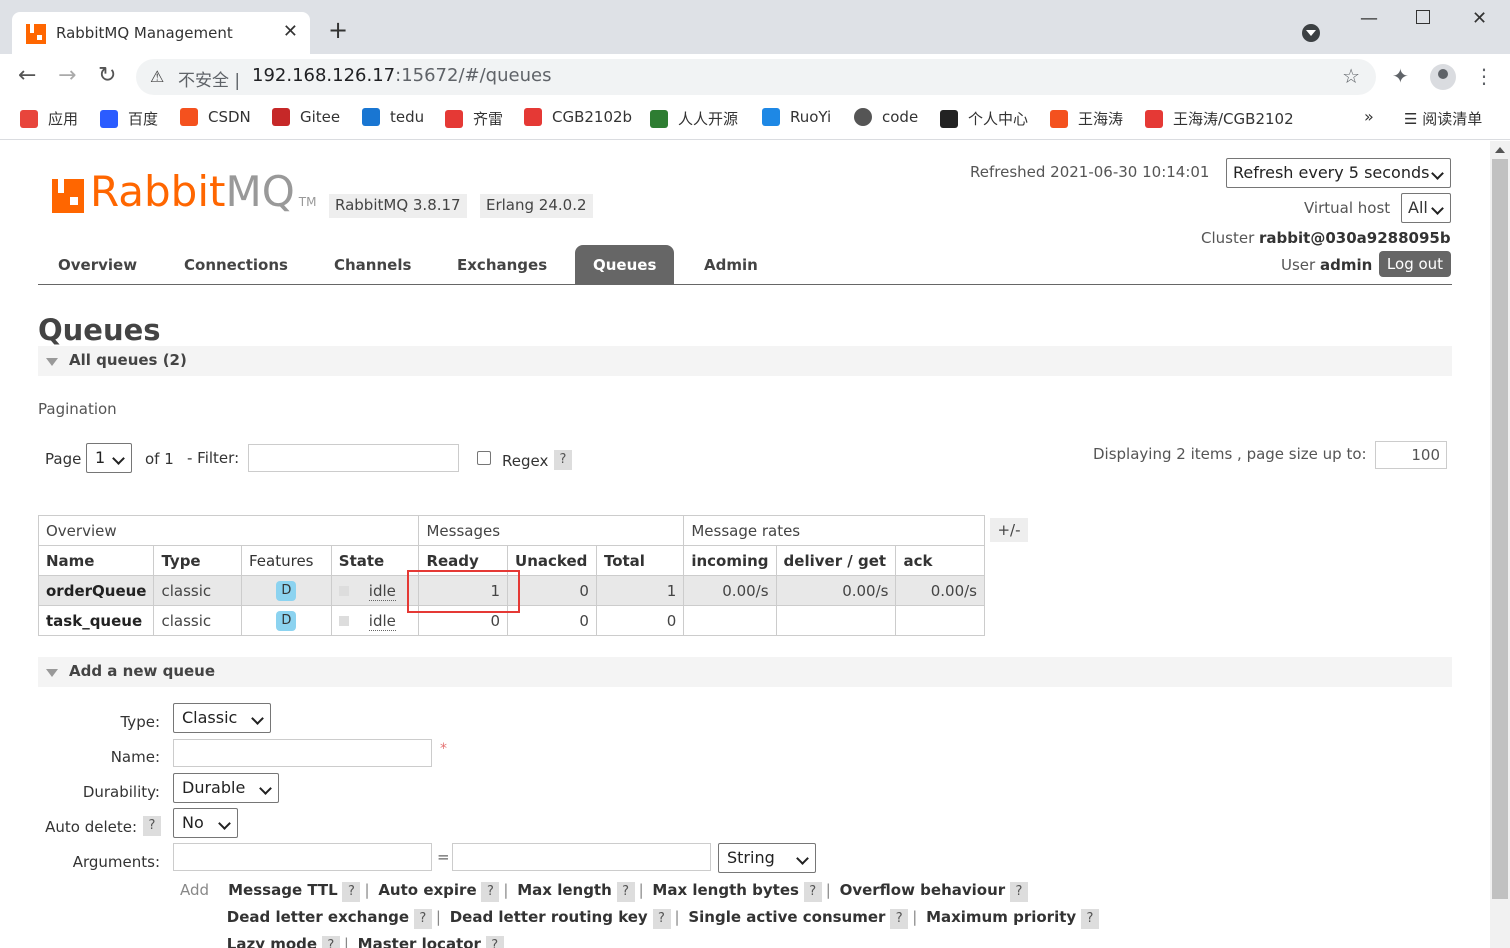 The image size is (1510, 948). Describe the element at coordinates (1219, 118) in the screenshot. I see `bookmark-item: 王海涛/CGB2102` at that location.